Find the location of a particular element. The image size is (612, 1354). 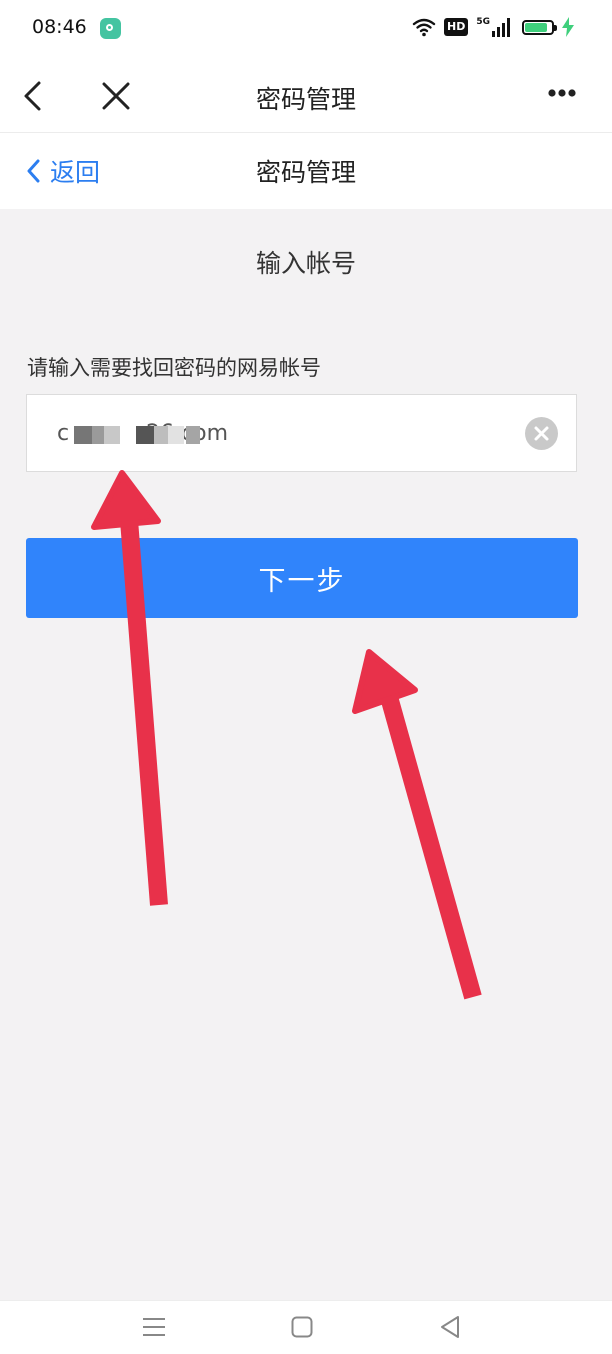

arrow-to-button is located at coordinates (417, 824).